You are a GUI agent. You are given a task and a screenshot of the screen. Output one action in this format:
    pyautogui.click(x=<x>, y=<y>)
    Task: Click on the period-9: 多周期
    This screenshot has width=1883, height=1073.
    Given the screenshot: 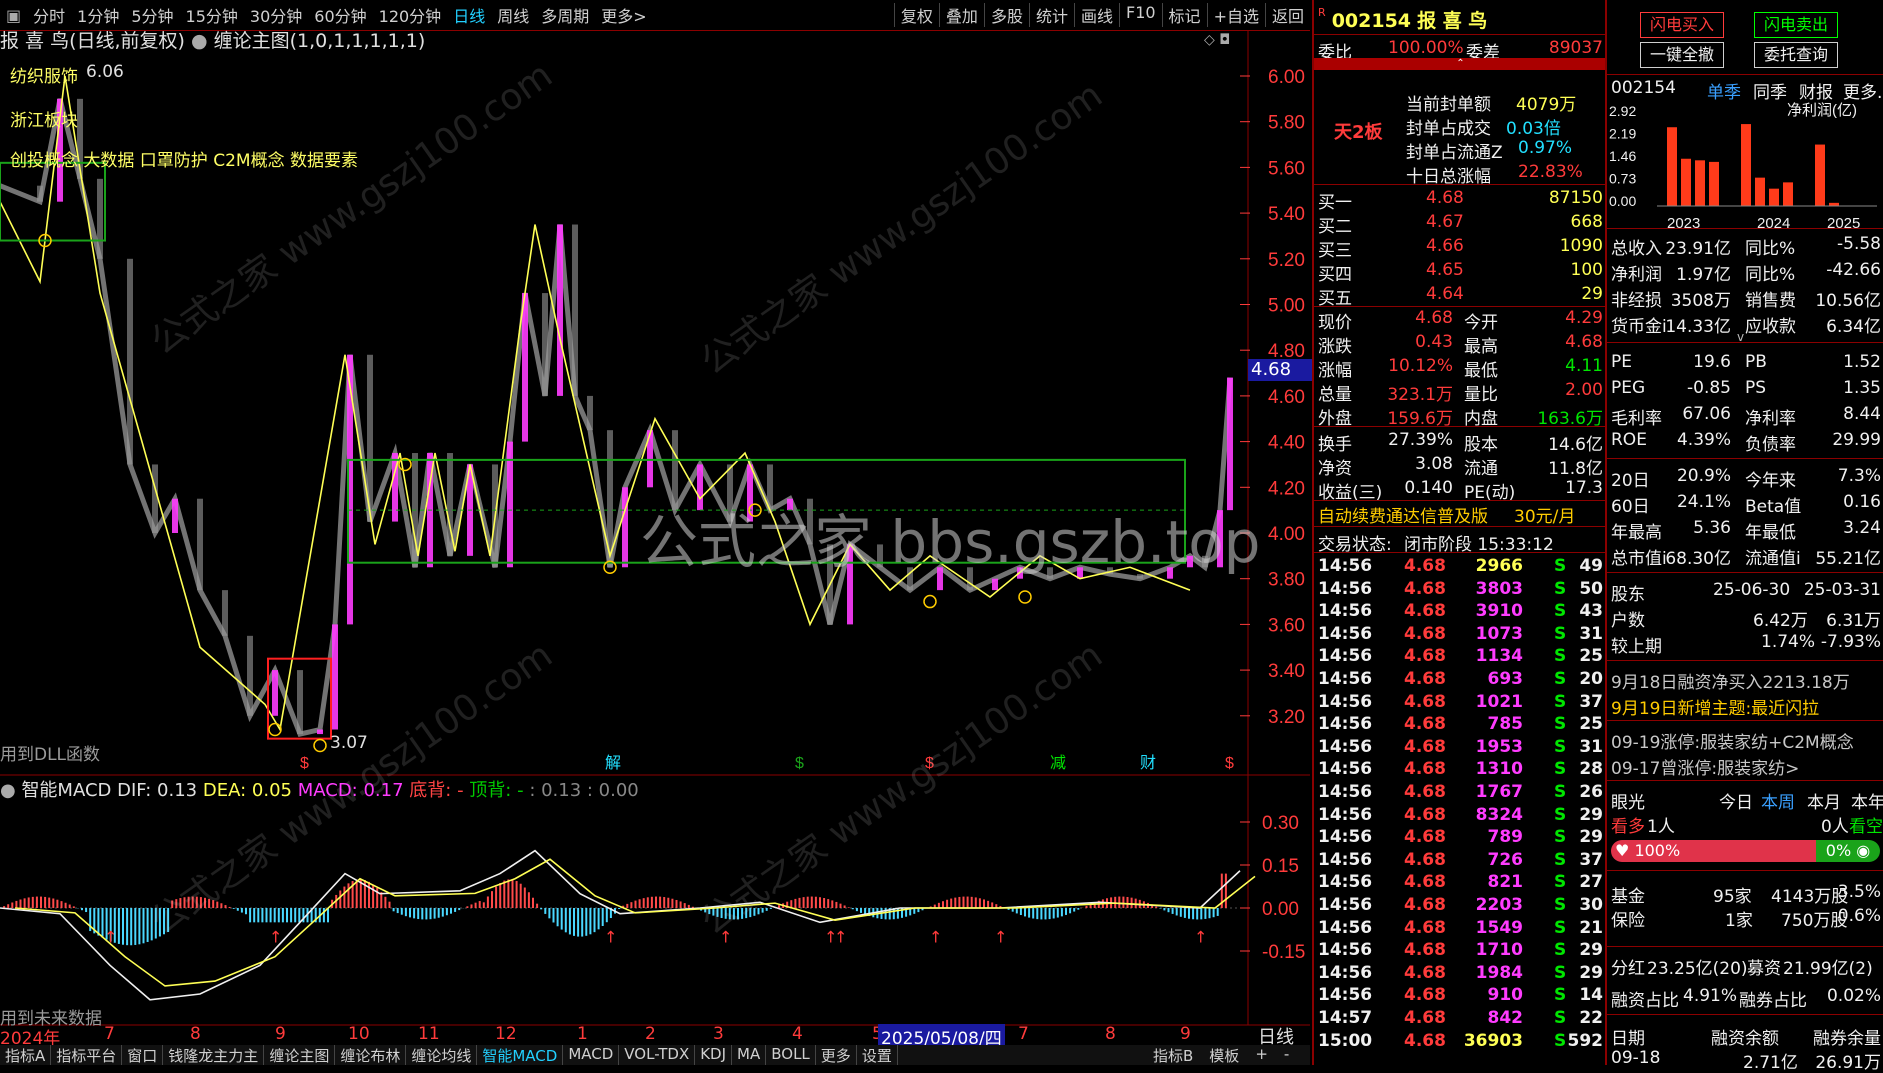 What is the action you would take?
    pyautogui.click(x=565, y=15)
    